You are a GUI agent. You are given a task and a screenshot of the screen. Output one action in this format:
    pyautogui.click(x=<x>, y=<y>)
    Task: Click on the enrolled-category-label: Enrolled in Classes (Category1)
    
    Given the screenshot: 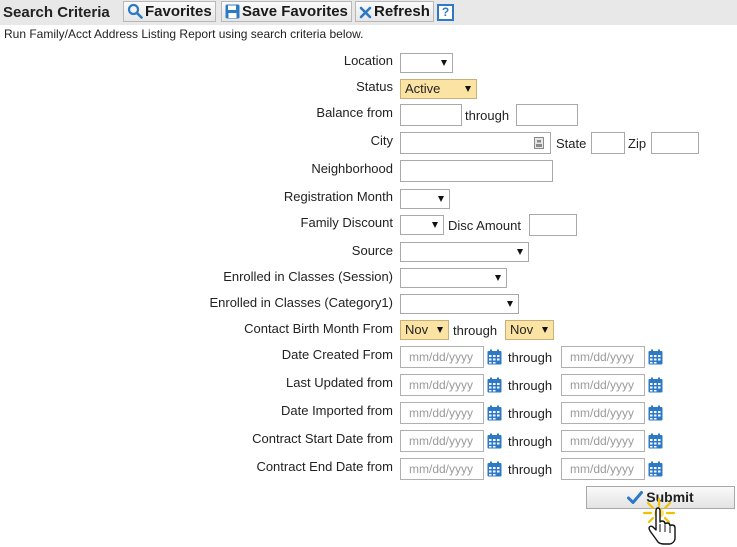 What is the action you would take?
    pyautogui.click(x=301, y=302)
    